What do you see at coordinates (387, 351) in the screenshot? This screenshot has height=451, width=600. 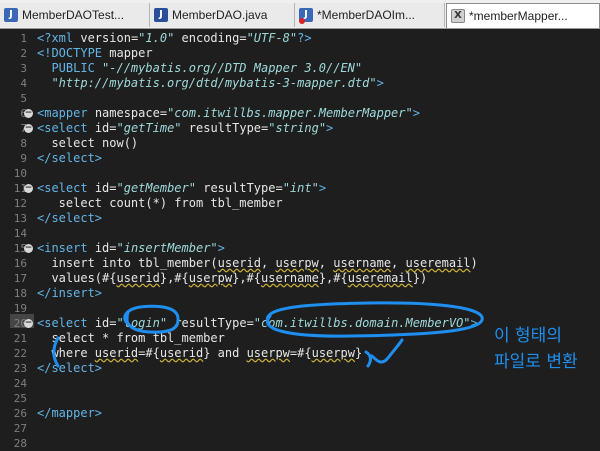 I see `arrow-stroke` at bounding box center [387, 351].